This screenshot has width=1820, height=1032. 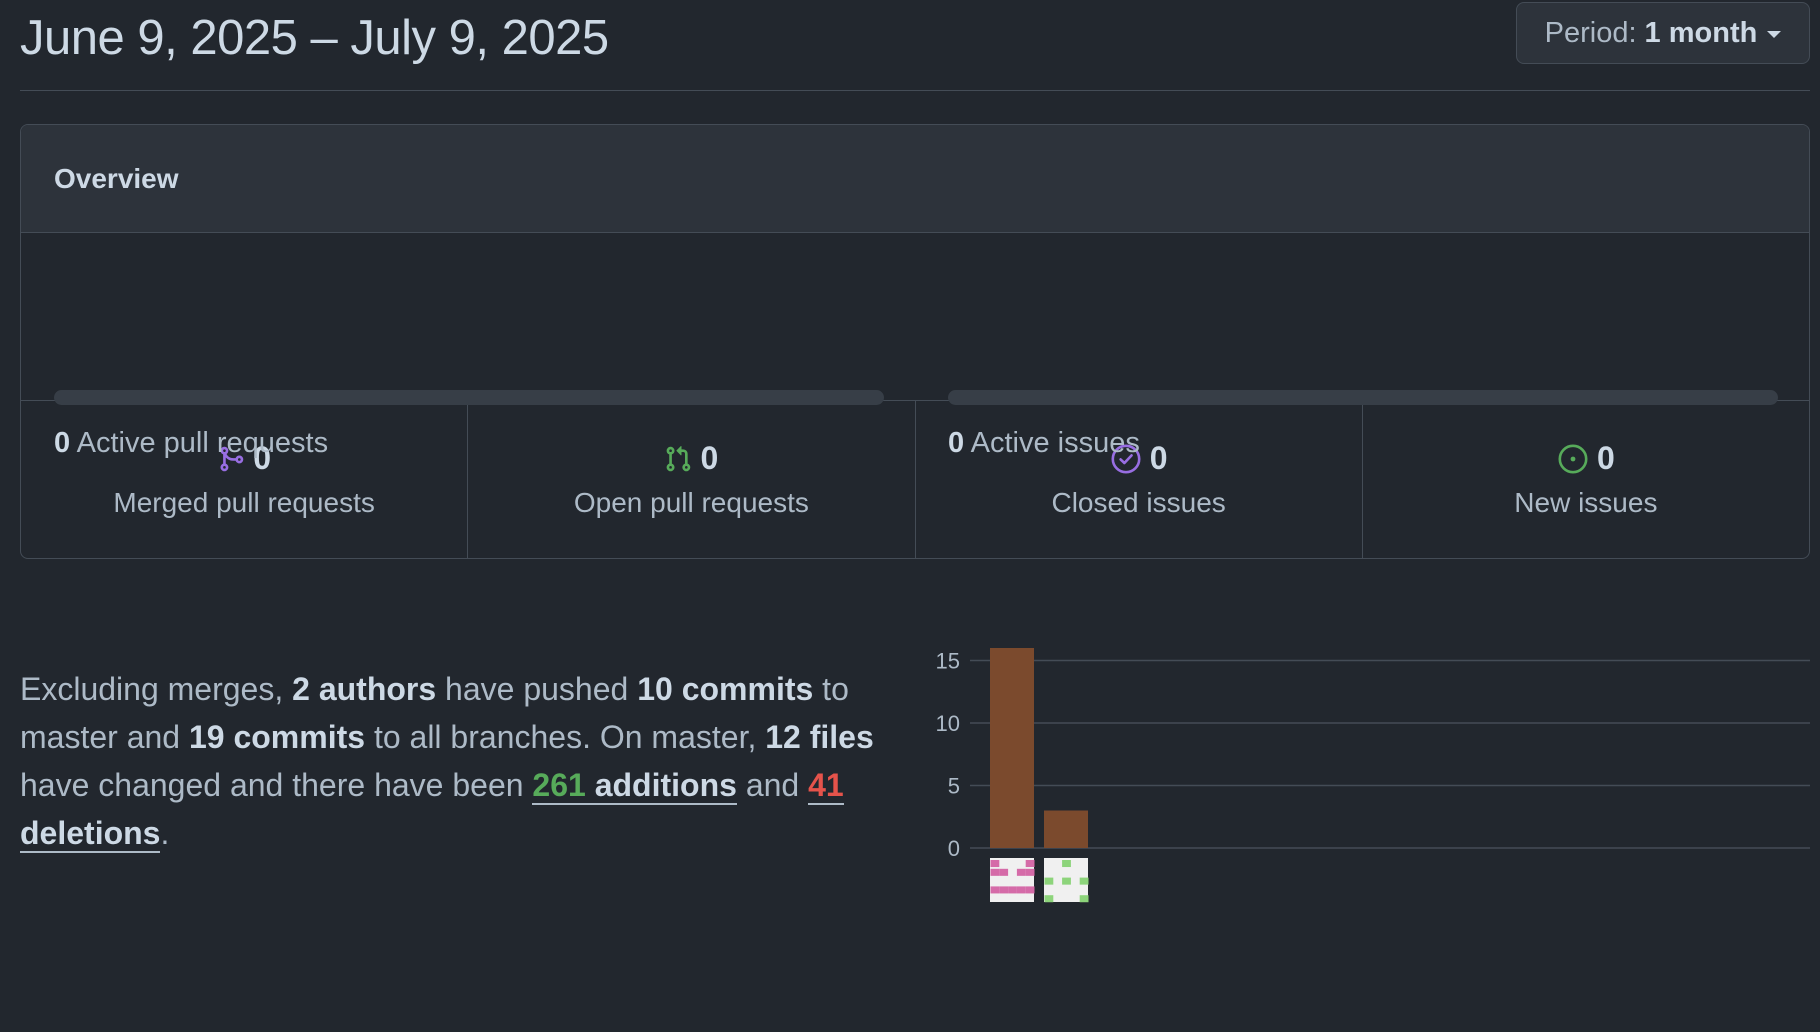 I want to click on additions-link: 261 additions, so click(x=634, y=786).